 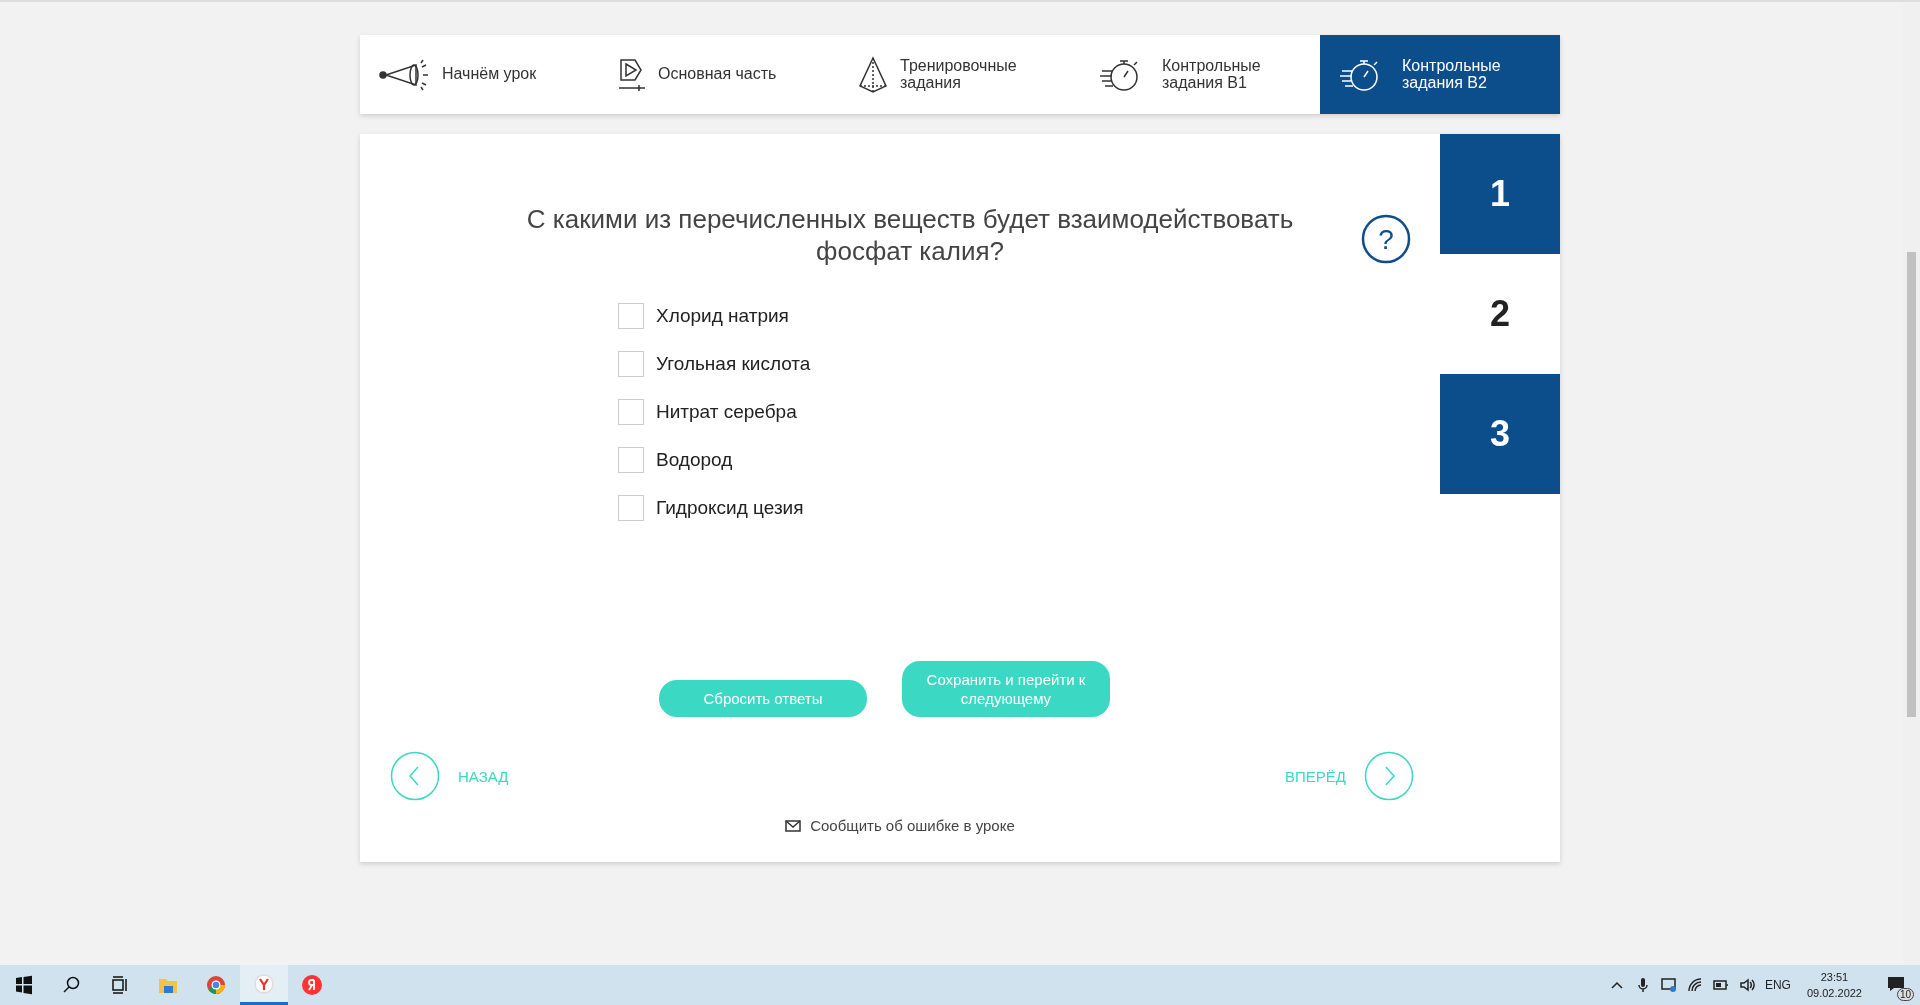 I want to click on play-icon, so click(x=632, y=74).